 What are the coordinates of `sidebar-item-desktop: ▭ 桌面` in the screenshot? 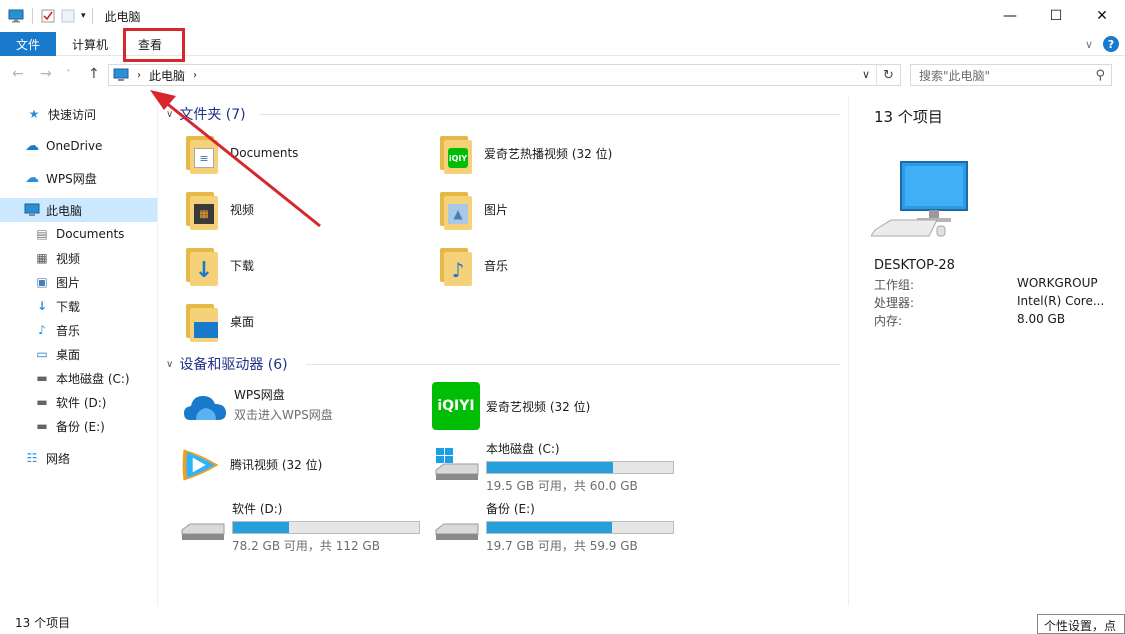 It's located at (78, 354).